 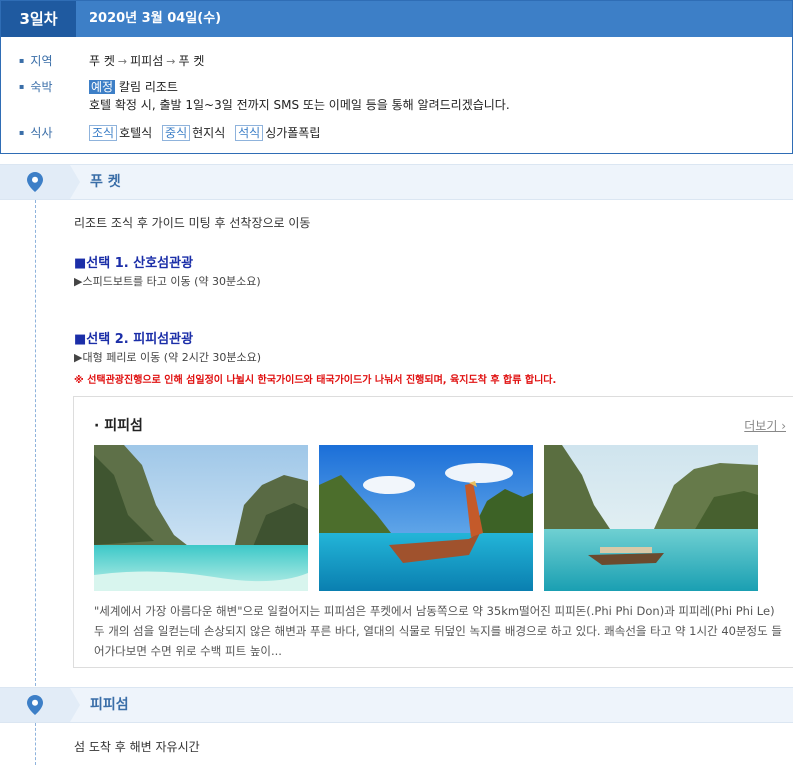 What do you see at coordinates (38, 19) in the screenshot?
I see `day-label: 3일차` at bounding box center [38, 19].